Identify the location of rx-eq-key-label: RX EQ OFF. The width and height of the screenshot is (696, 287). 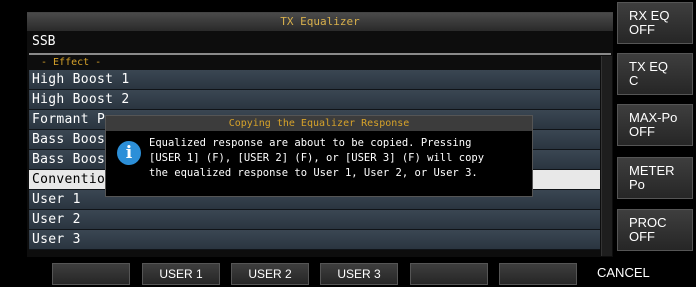
(649, 22).